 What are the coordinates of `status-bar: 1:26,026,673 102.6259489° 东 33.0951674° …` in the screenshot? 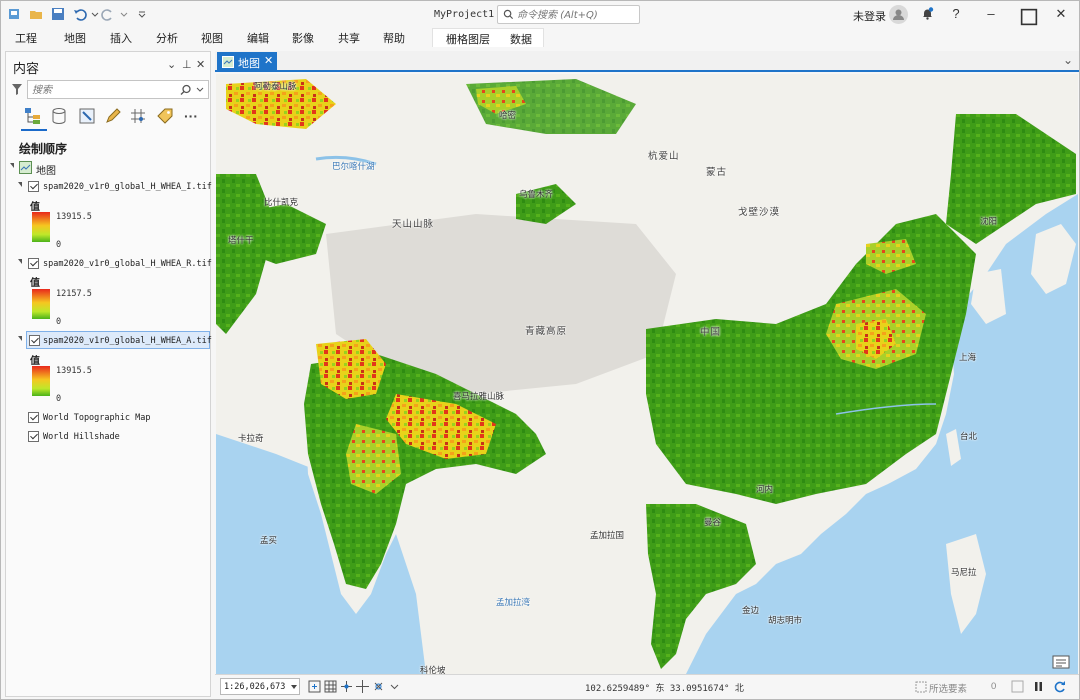 It's located at (647, 686).